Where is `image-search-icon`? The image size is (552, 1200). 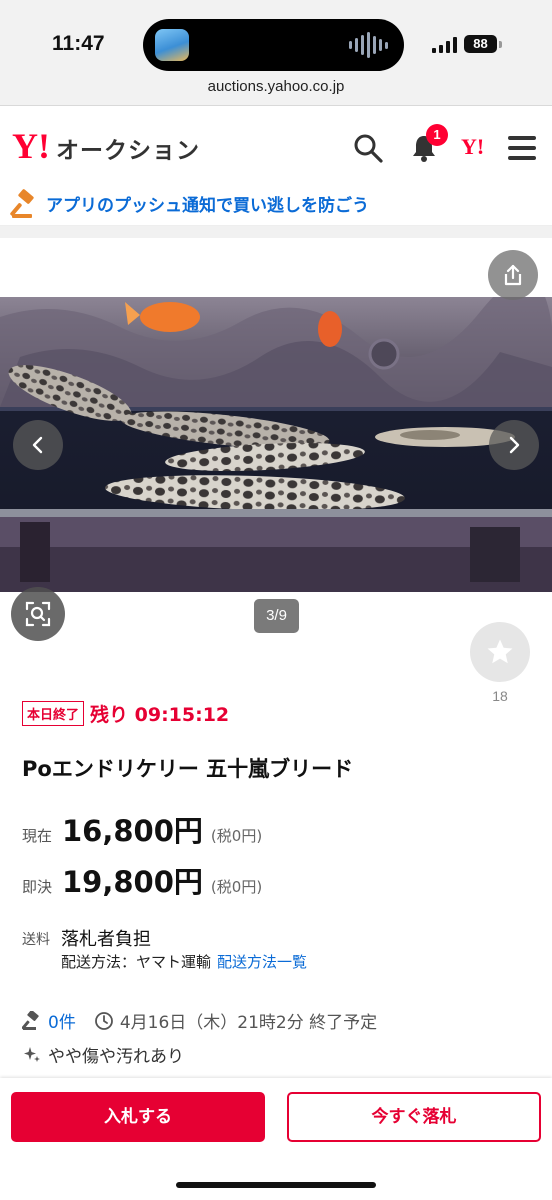
image-search-icon is located at coordinates (38, 614).